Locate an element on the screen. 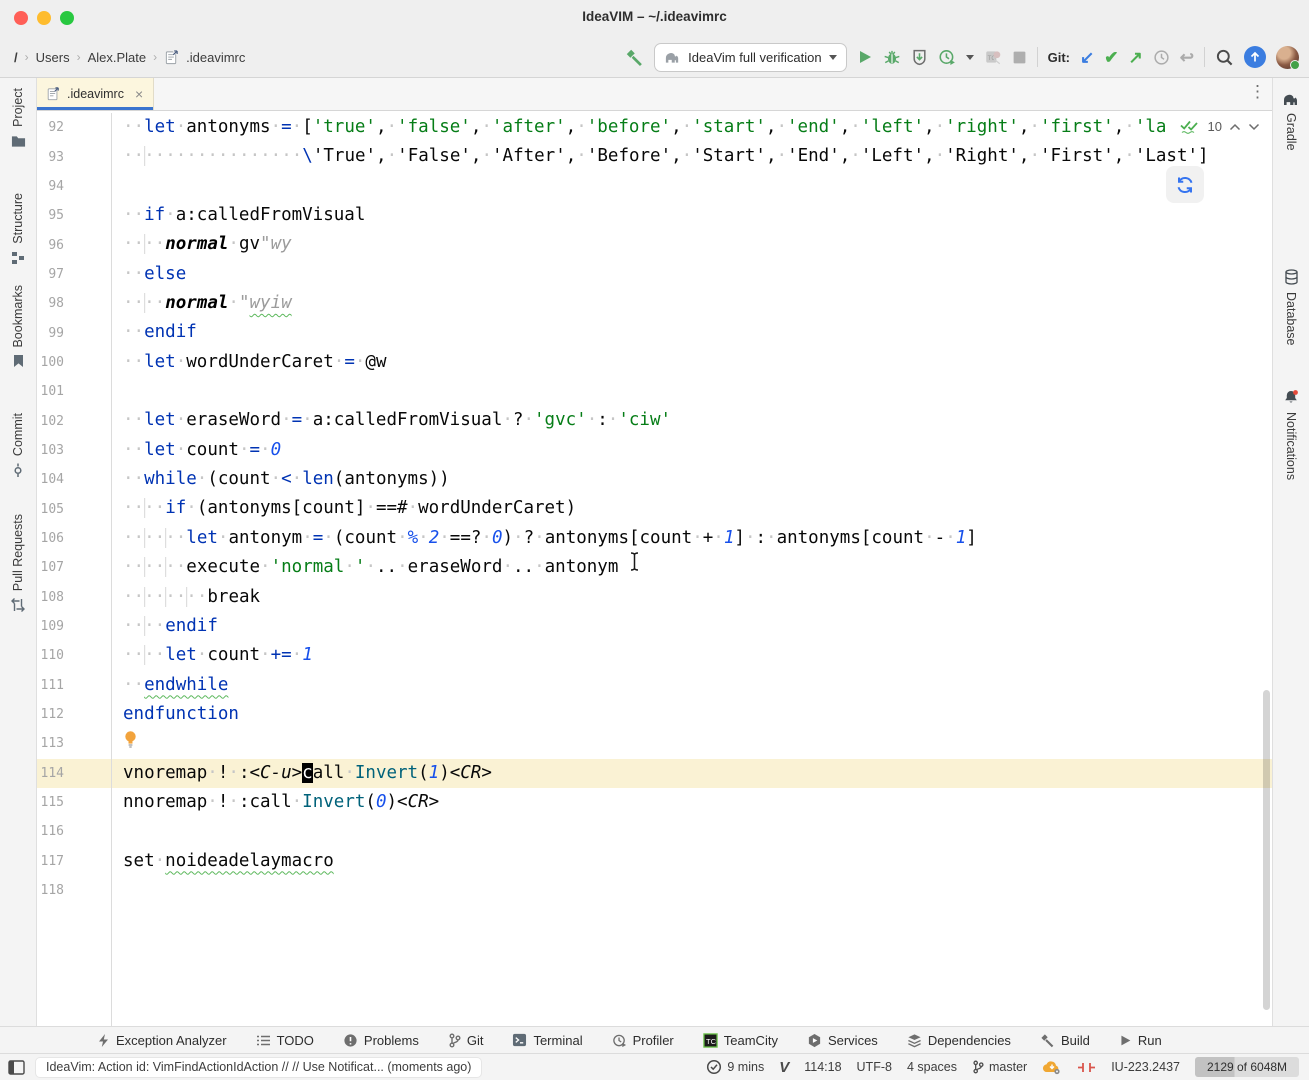  close-tab-icon: × is located at coordinates (139, 94).